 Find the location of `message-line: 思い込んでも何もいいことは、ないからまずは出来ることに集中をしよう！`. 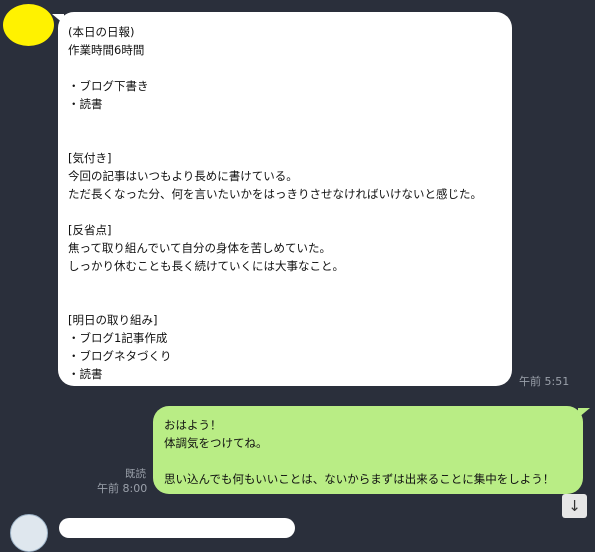

message-line: 思い込んでも何もいいことは、ないからまずは出来ることに集中をしよう！ is located at coordinates (359, 479).